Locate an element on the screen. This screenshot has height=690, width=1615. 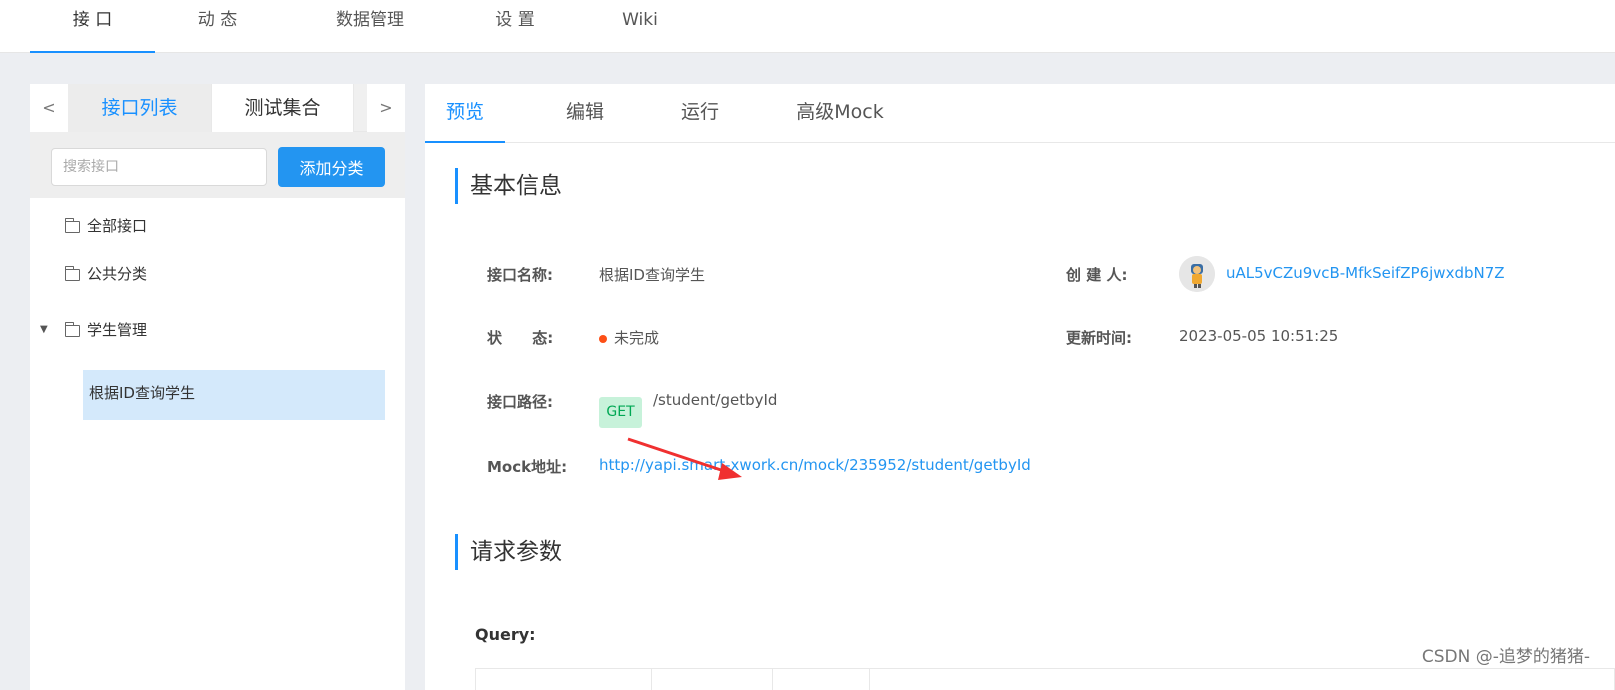
tab-interface-list: 接口列表 is located at coordinates (139, 108).